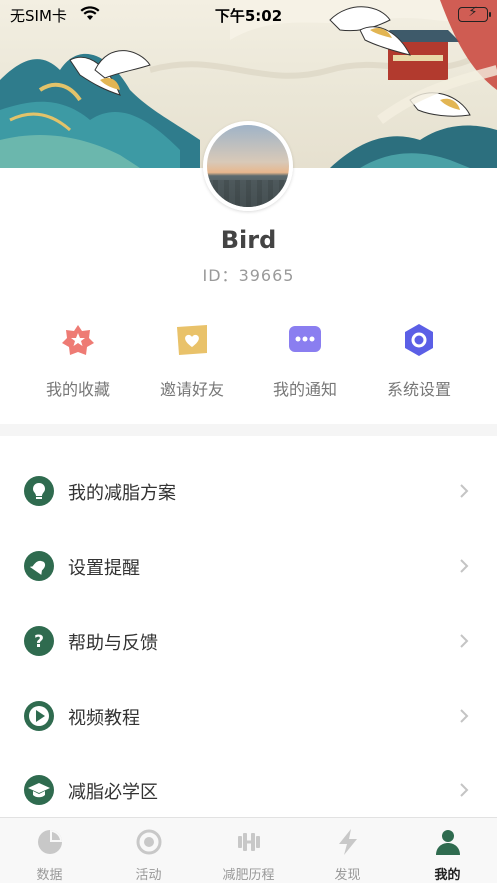  I want to click on quick-actions: 我的收藏 邀请好友 我的通知 系统设置, so click(248, 363).